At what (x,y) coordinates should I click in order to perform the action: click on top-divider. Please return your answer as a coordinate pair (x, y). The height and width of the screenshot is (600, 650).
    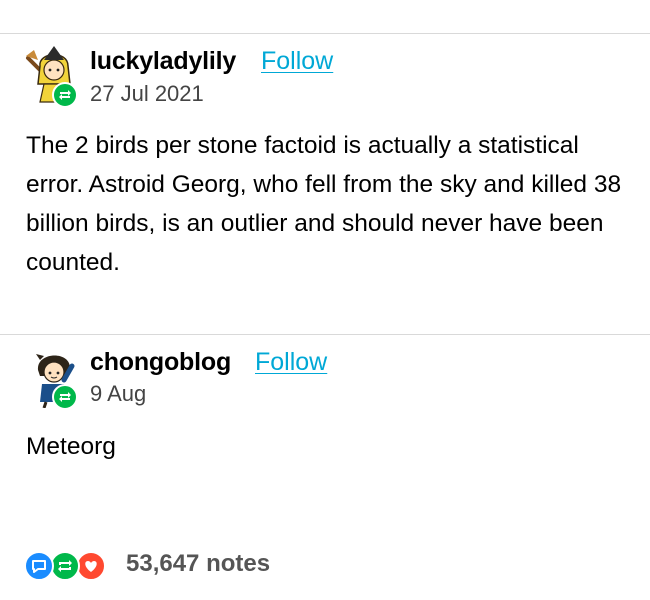
    Looking at the image, I should click on (325, 33).